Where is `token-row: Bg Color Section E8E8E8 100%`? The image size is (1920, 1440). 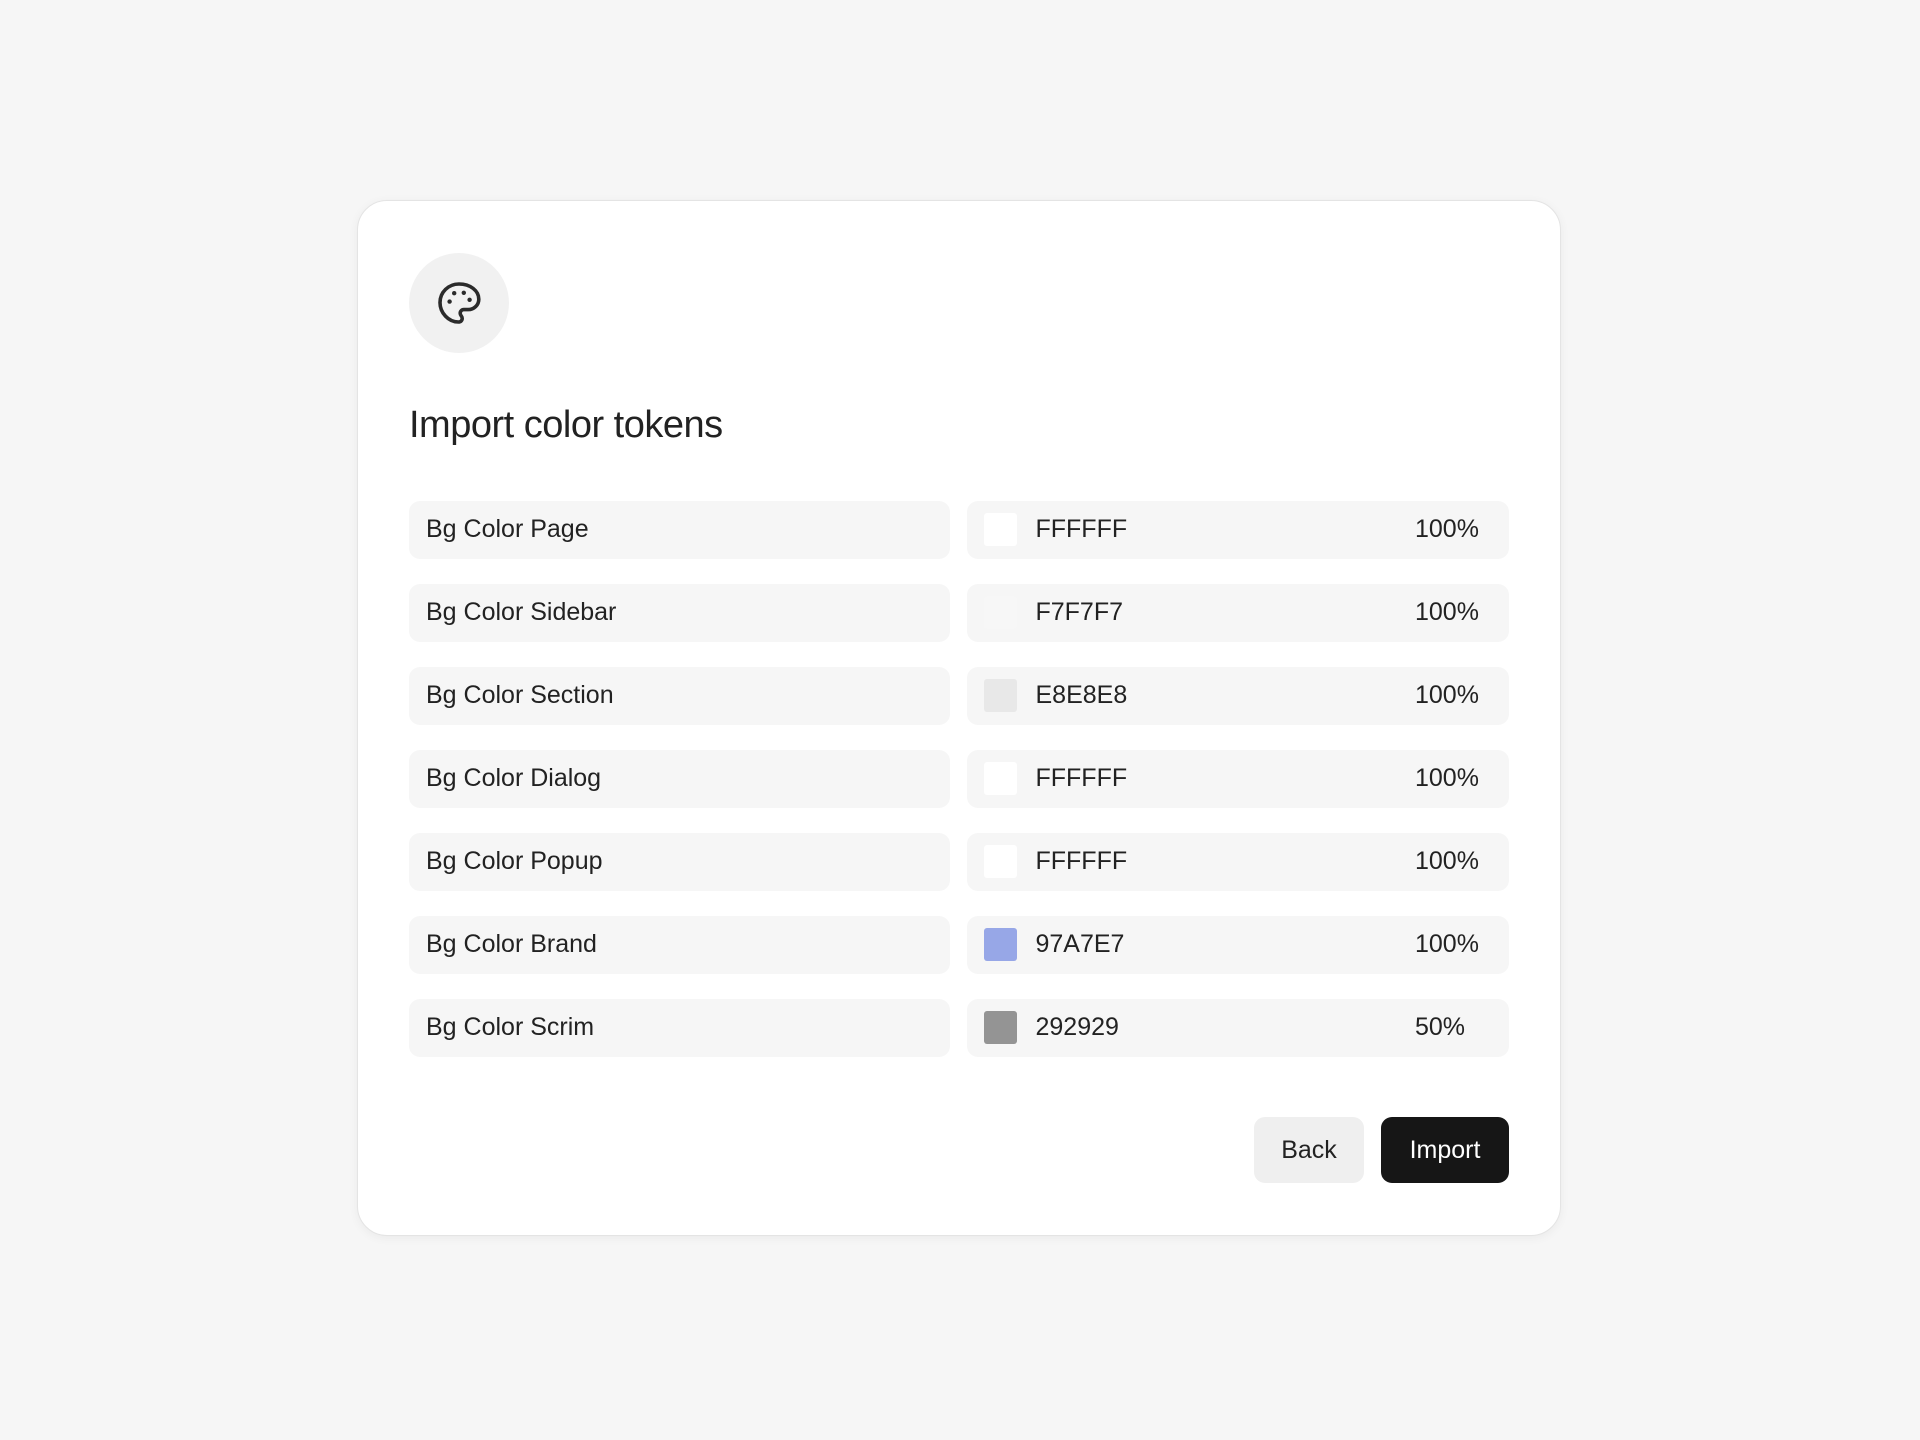 token-row: Bg Color Section E8E8E8 100% is located at coordinates (959, 695).